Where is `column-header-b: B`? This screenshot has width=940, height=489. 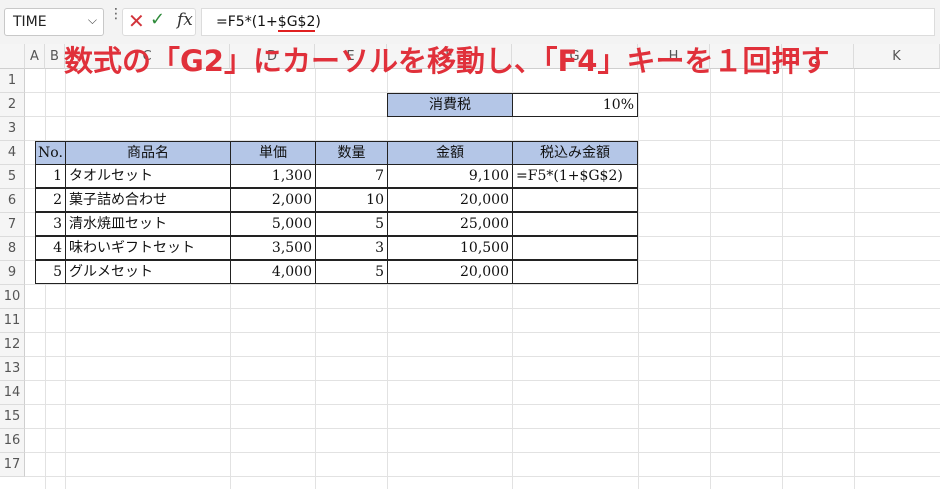
column-header-b: B is located at coordinates (55, 56).